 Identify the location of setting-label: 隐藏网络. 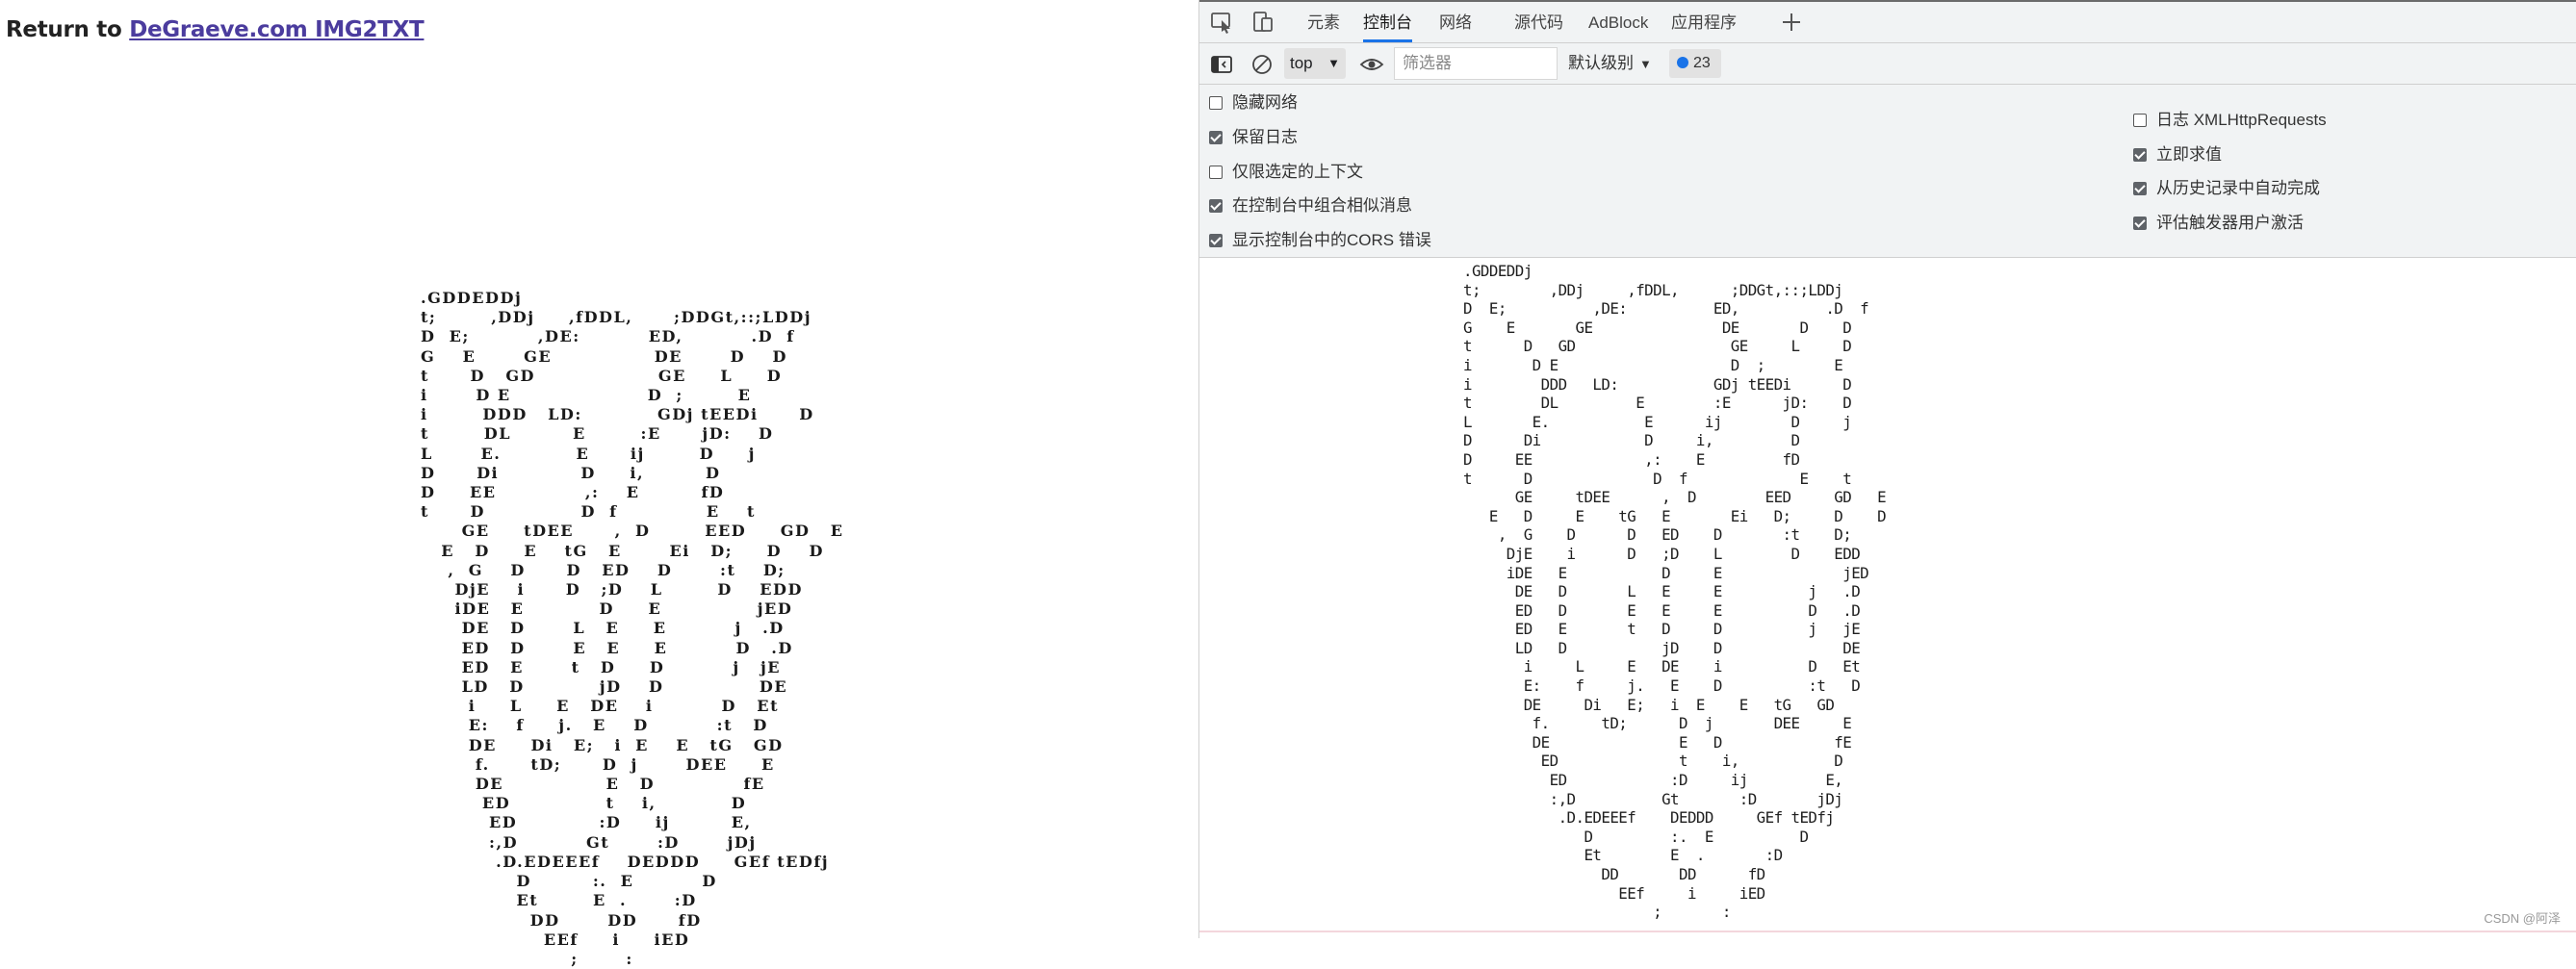
(1265, 103).